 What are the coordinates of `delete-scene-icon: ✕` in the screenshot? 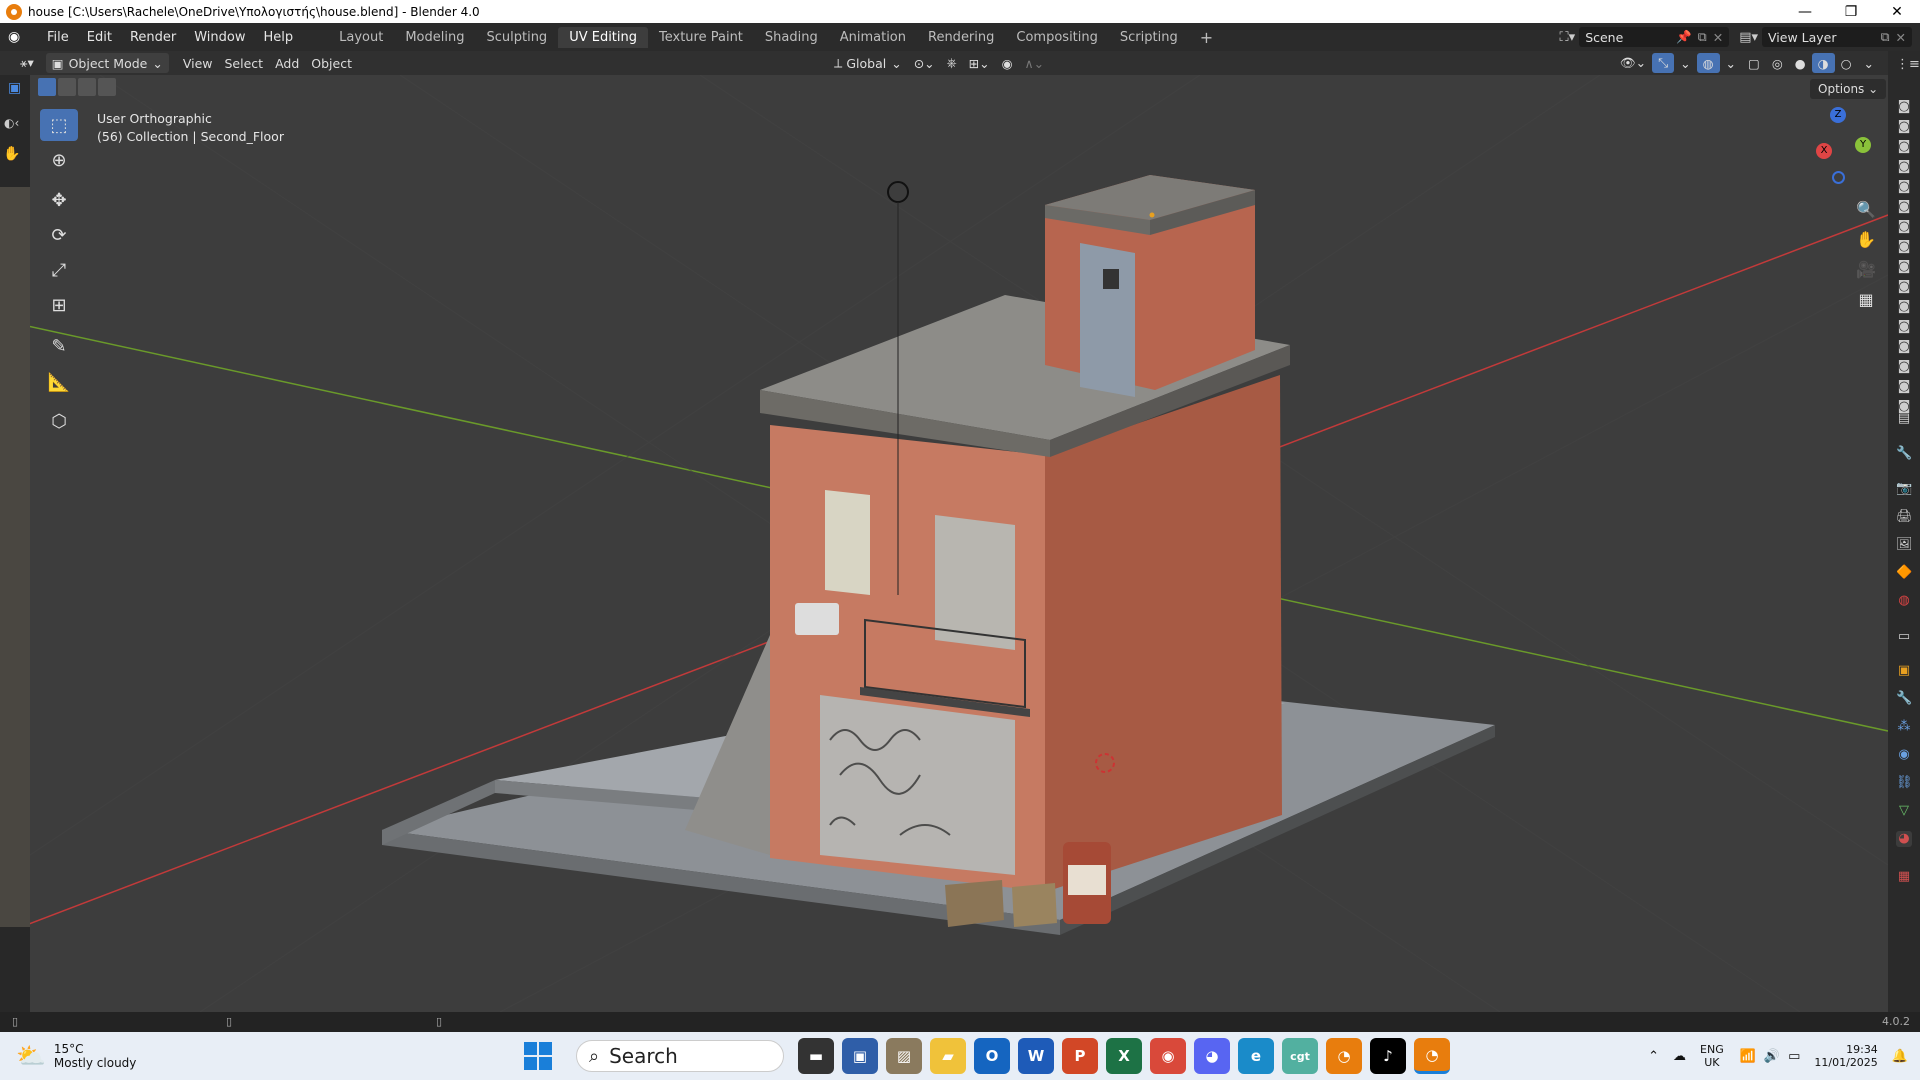 It's located at (1718, 37).